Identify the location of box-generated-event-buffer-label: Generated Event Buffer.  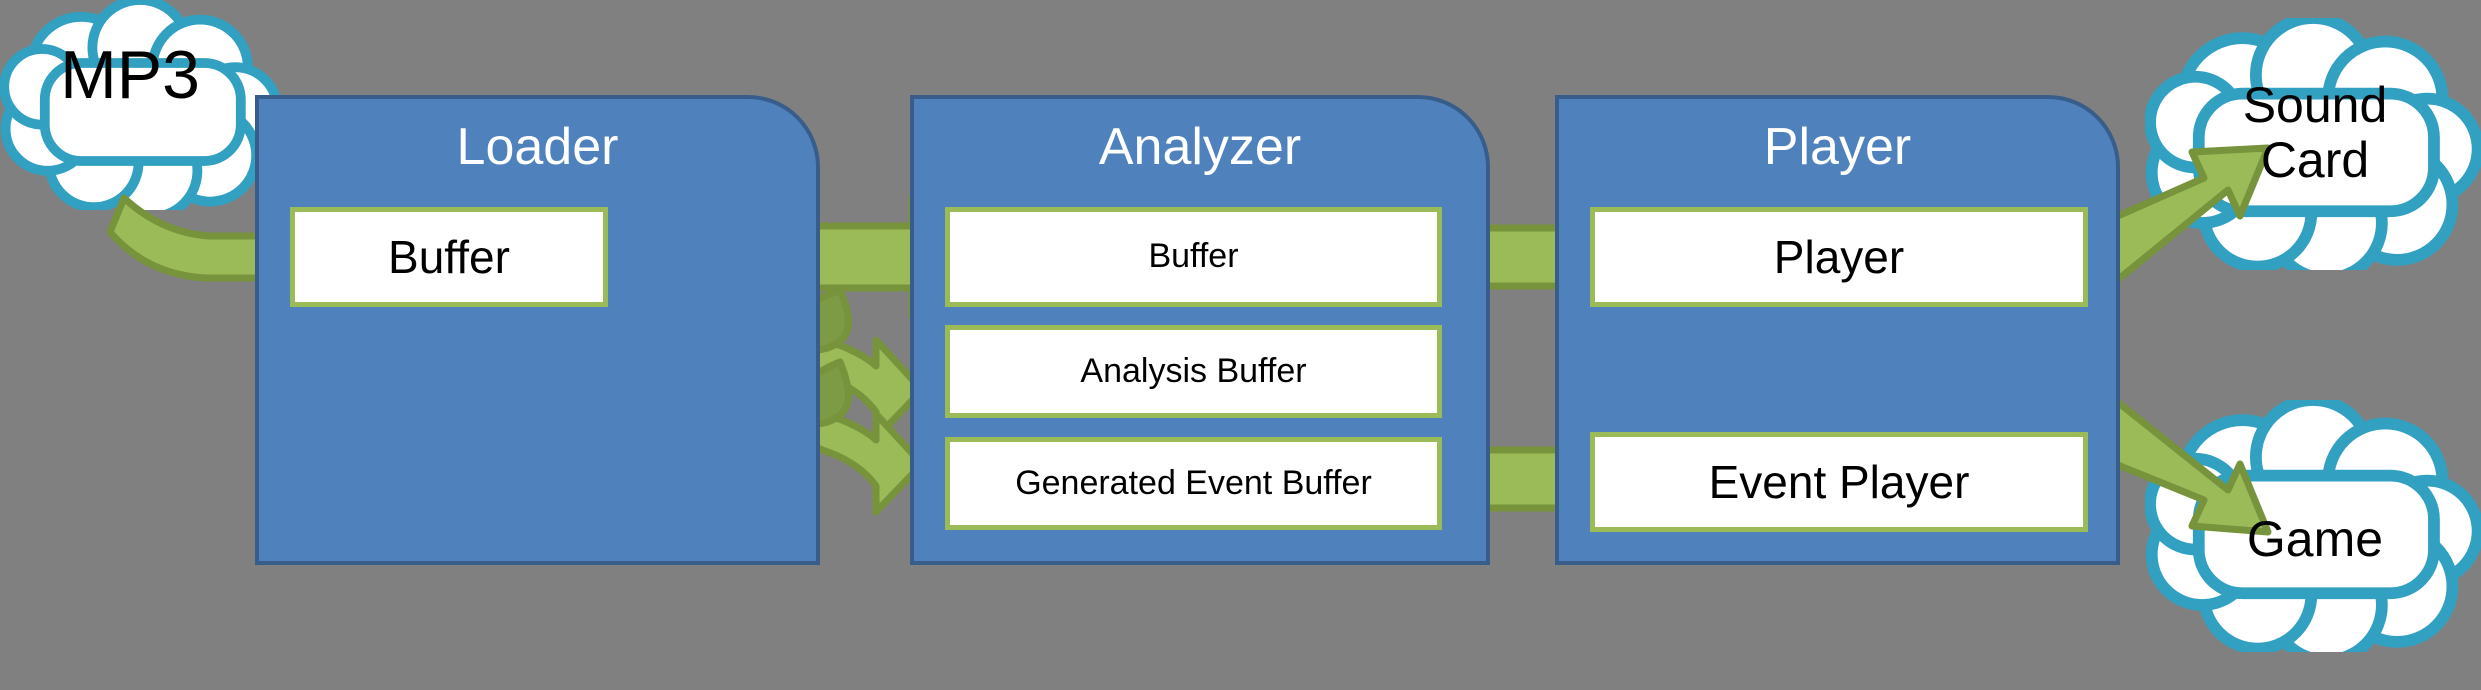
(1193, 482).